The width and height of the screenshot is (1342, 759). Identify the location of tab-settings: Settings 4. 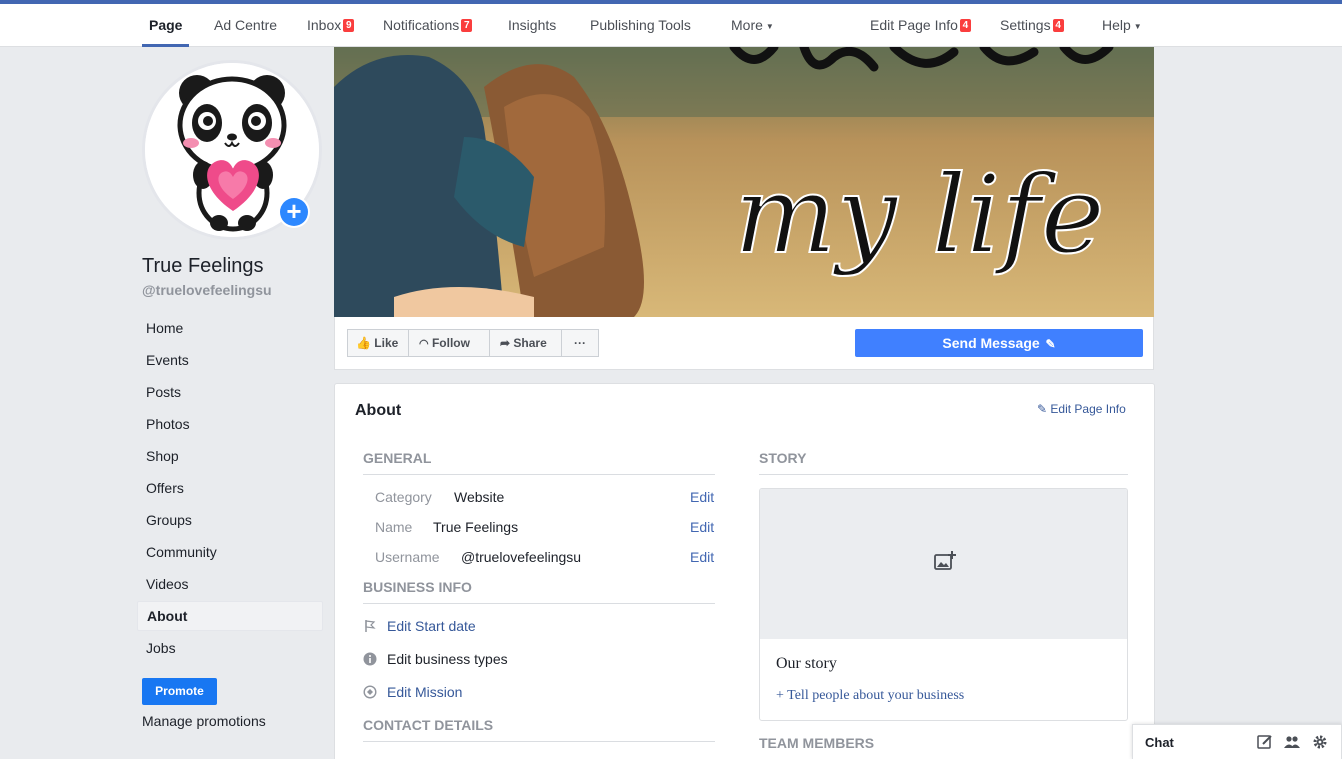
(1032, 25).